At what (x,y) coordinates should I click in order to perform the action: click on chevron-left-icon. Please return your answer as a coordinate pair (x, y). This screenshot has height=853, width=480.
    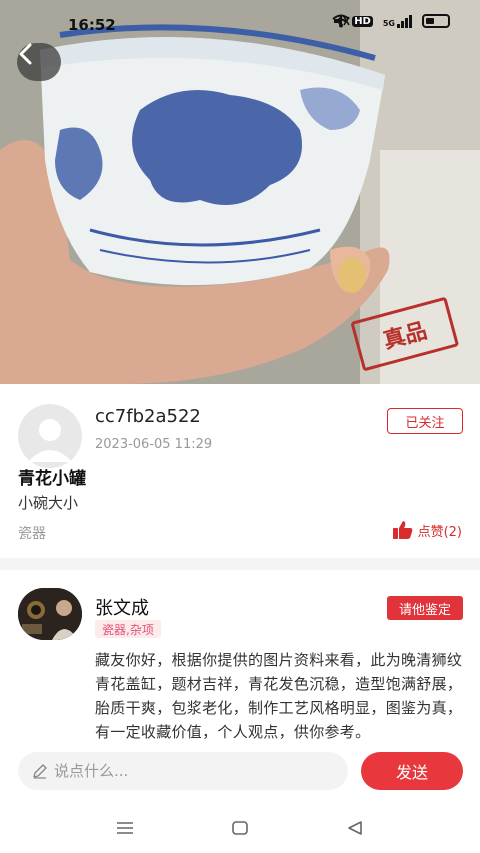
    Looking at the image, I should click on (25, 54).